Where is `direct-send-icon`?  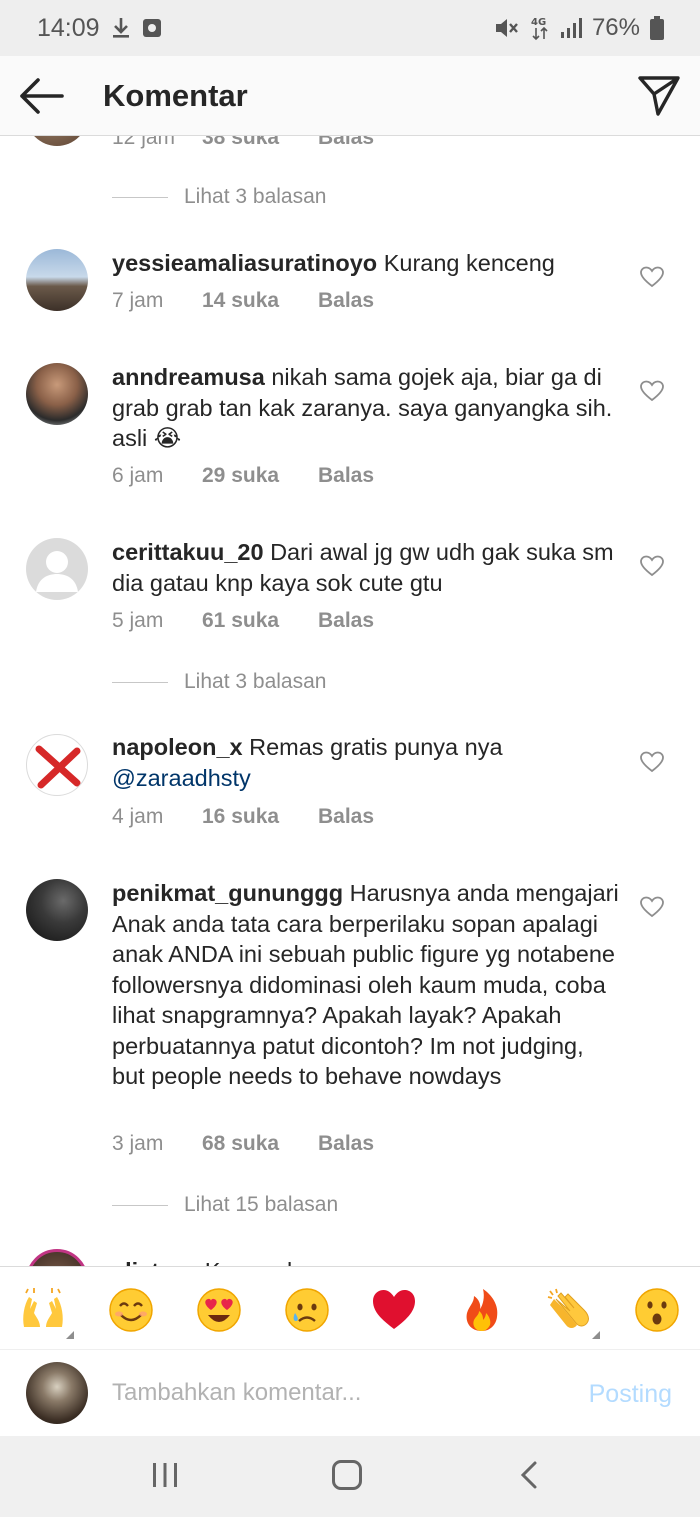 direct-send-icon is located at coordinates (659, 95).